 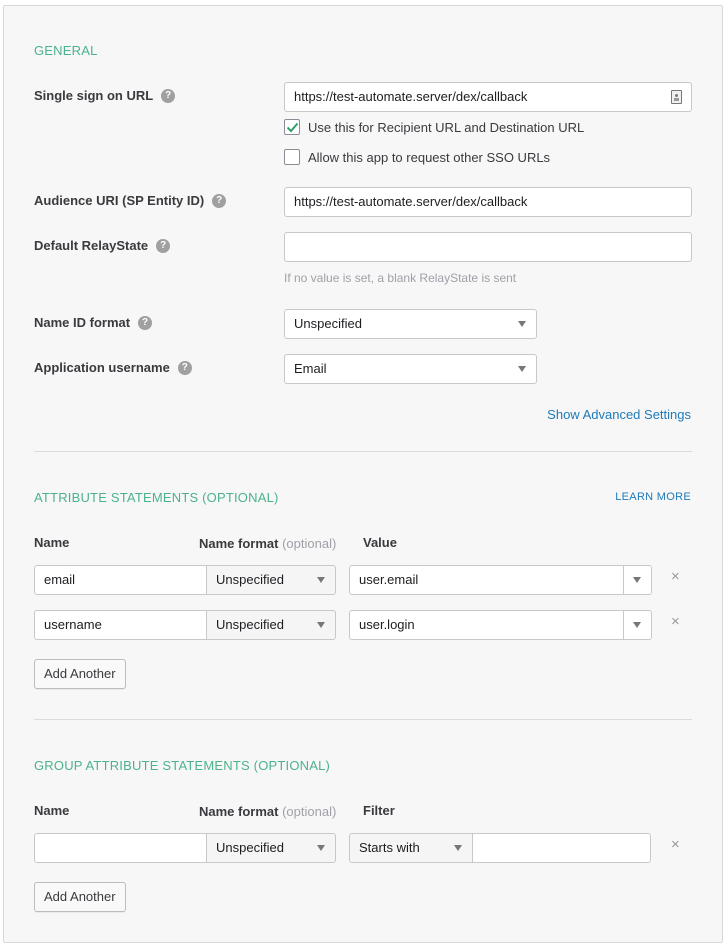 I want to click on group-attribute-row: Unspecified, so click(x=185, y=848).